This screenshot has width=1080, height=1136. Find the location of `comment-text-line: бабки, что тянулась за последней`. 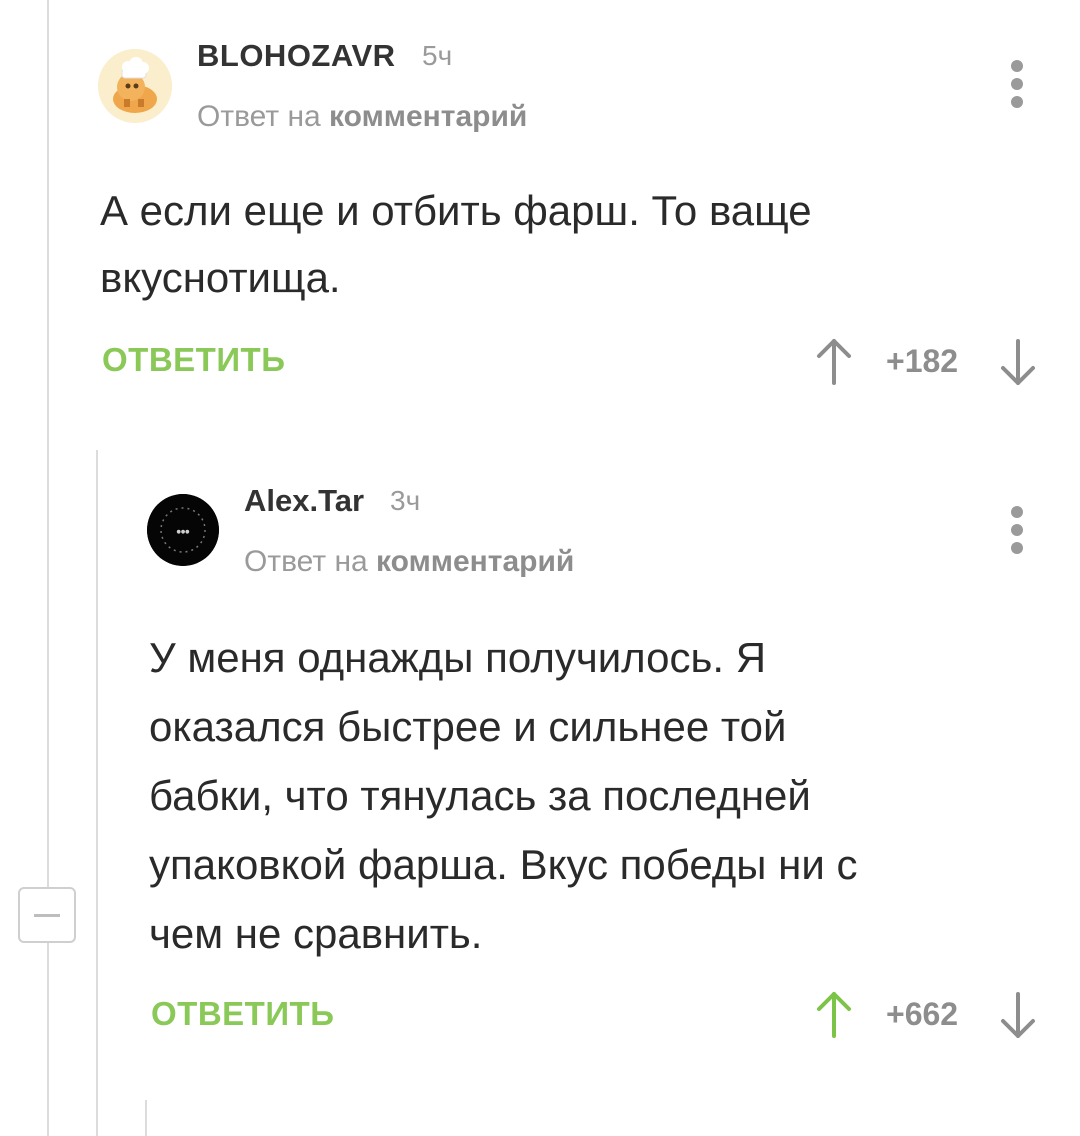

comment-text-line: бабки, что тянулась за последней is located at coordinates (480, 795).